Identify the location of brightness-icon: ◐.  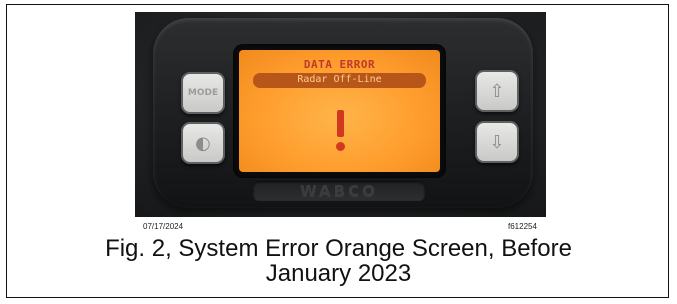
(203, 143).